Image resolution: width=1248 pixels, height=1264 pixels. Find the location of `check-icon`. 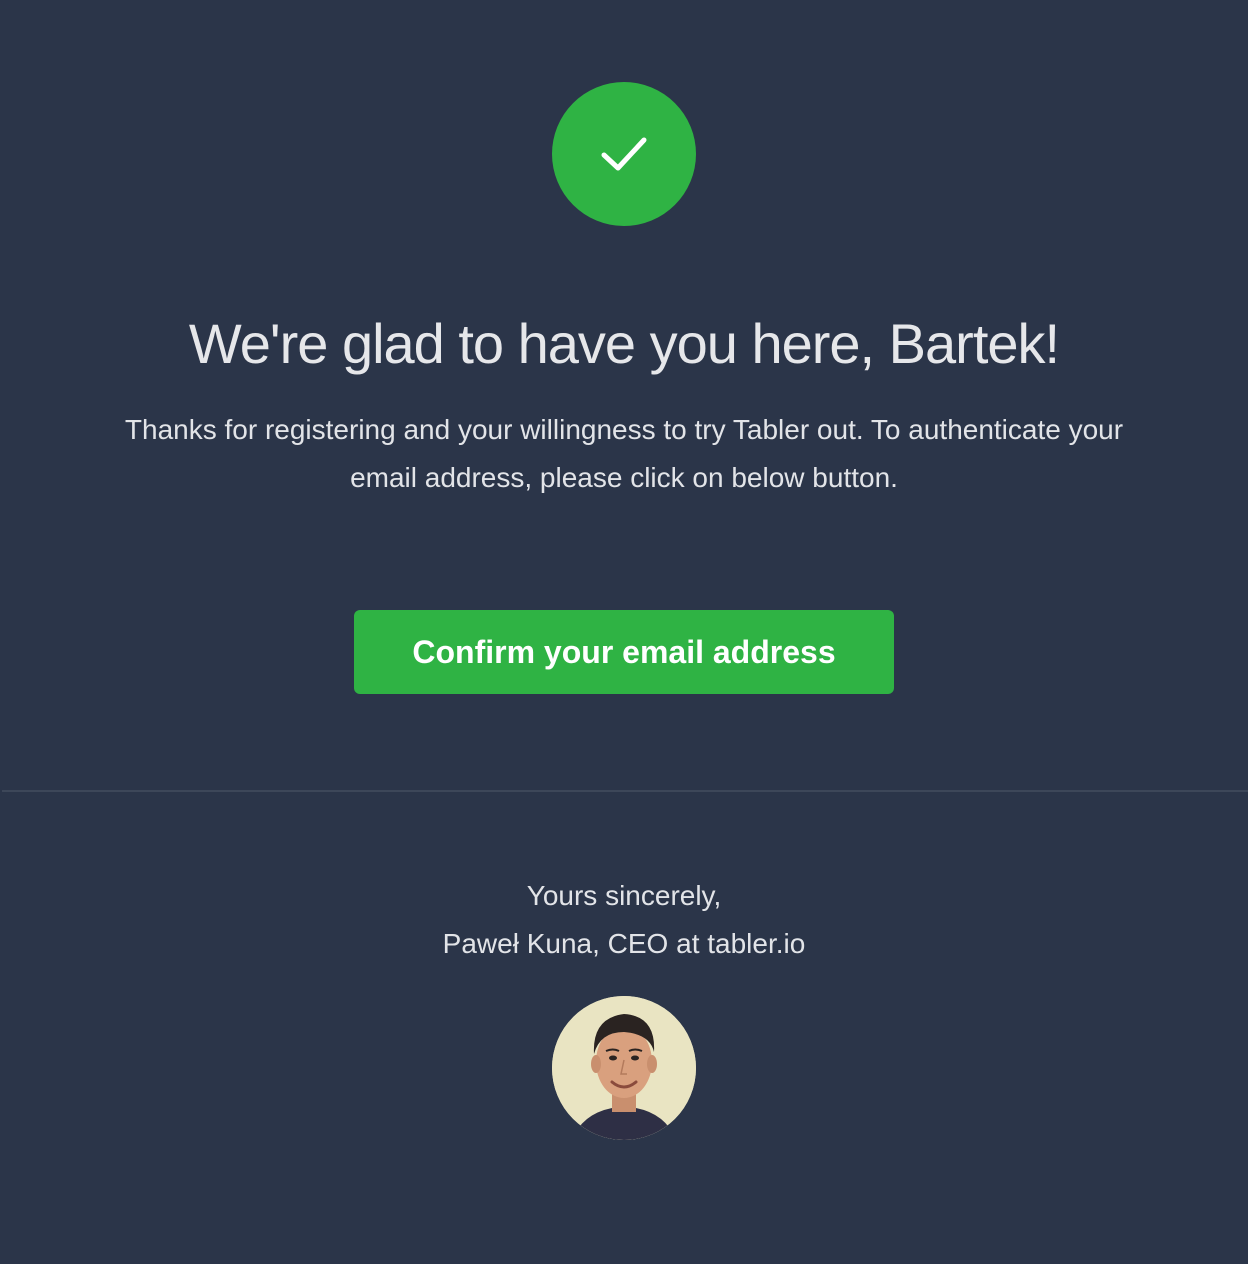

check-icon is located at coordinates (624, 154).